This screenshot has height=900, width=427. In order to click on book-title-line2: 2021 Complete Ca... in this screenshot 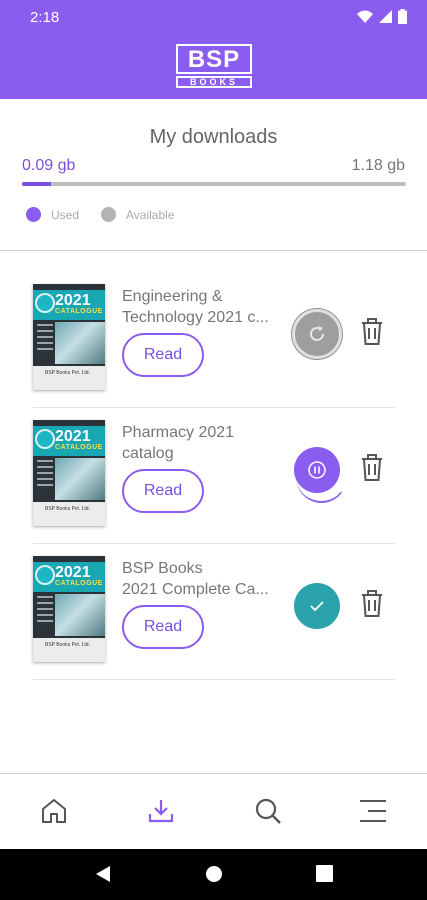, I will do `click(195, 589)`.